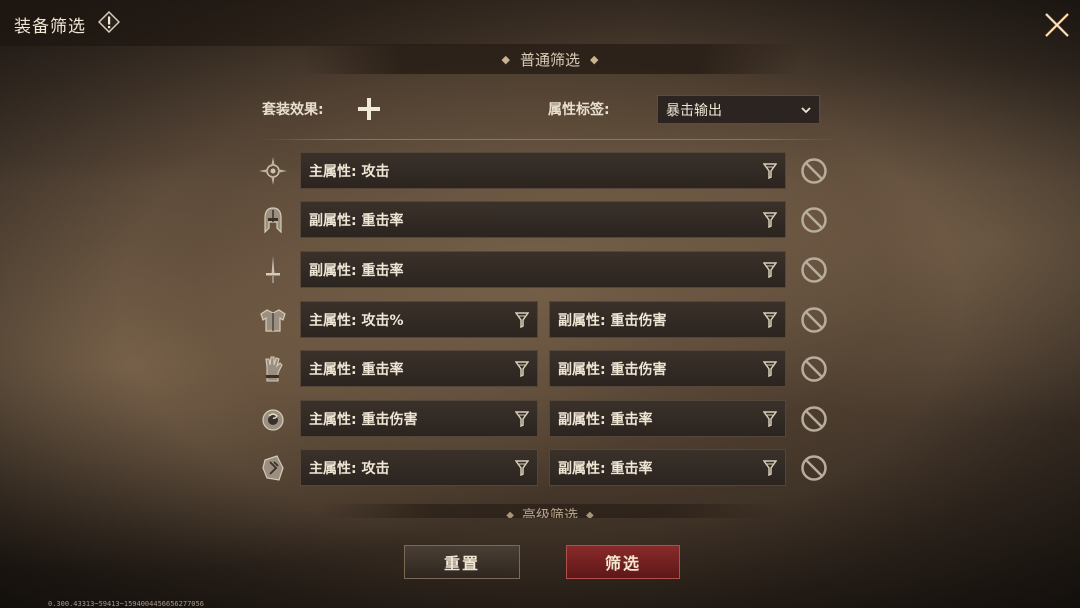  What do you see at coordinates (1057, 25) in the screenshot?
I see `close-icon` at bounding box center [1057, 25].